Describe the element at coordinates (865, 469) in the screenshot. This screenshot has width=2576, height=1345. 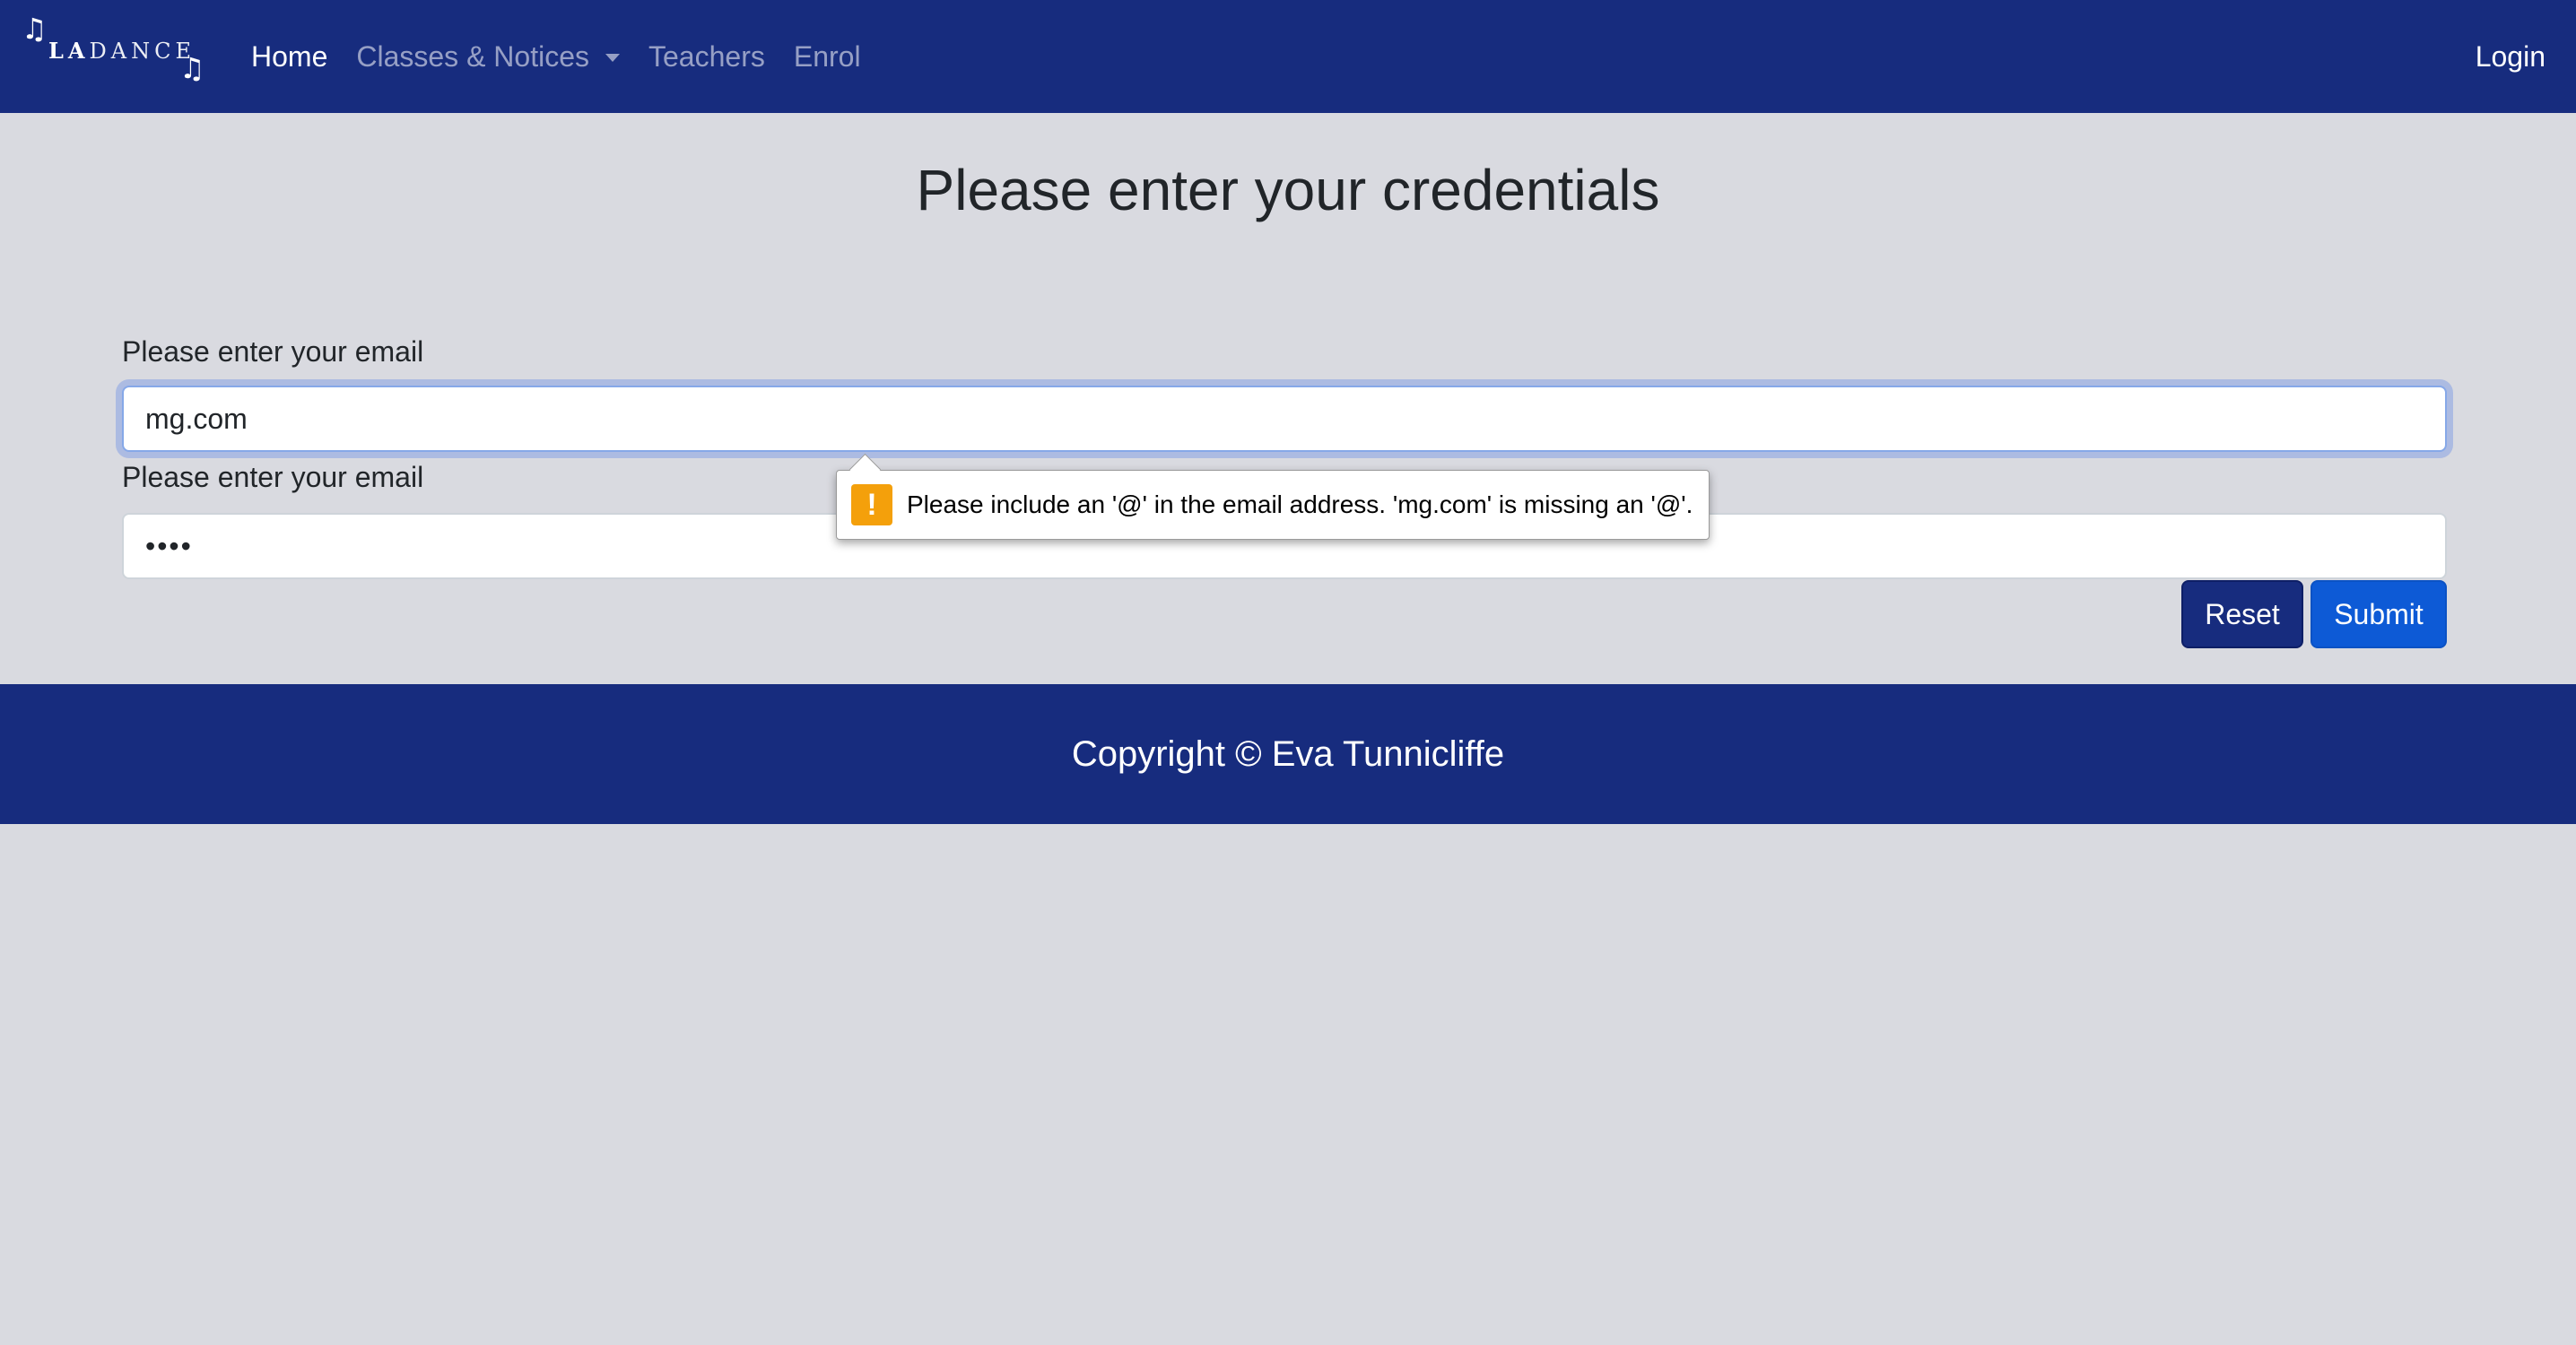
I see `tooltip-arrow` at that location.